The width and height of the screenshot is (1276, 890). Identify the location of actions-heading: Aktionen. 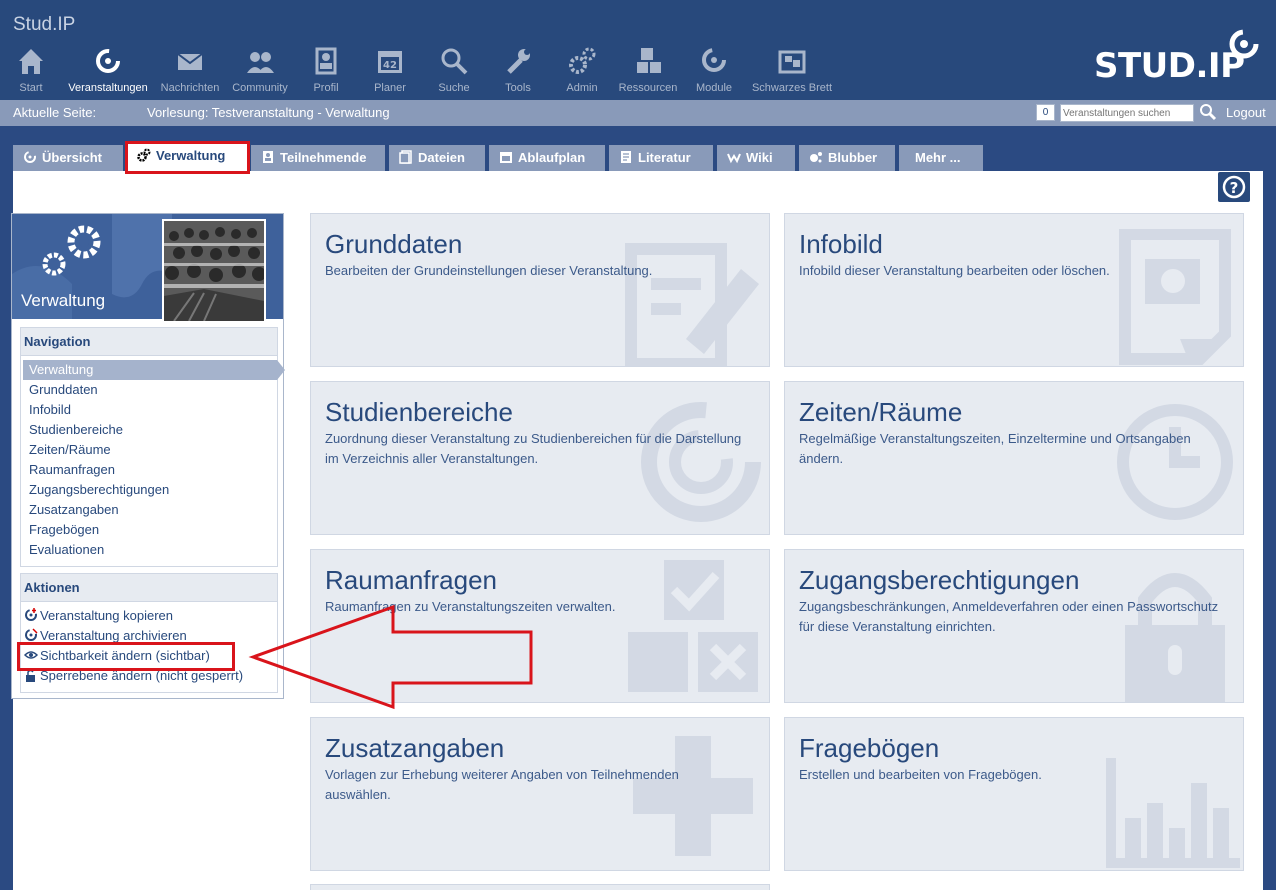
(149, 588).